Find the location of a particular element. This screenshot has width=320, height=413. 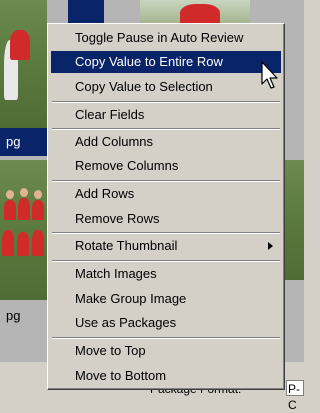

menu-item-copy-value-entire-row: Copy Value to Entire Row is located at coordinates (166, 62).